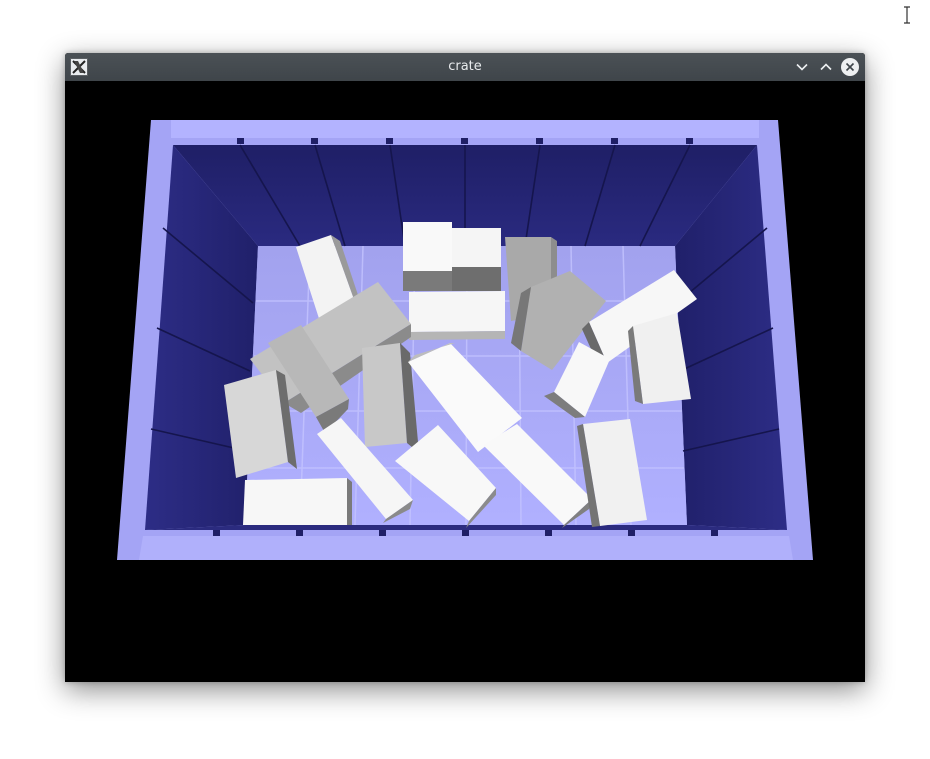  I want to click on title-bar: crate, so click(465, 67).